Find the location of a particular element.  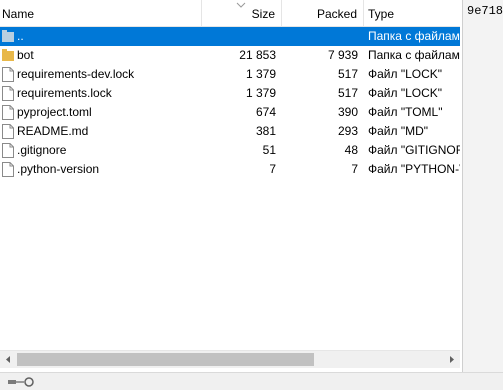

file-name: .python-version is located at coordinates (58, 169).